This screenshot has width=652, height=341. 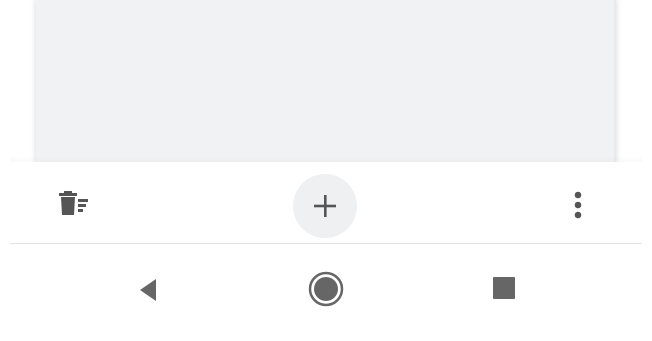 I want to click on more-options-button, so click(x=578, y=205).